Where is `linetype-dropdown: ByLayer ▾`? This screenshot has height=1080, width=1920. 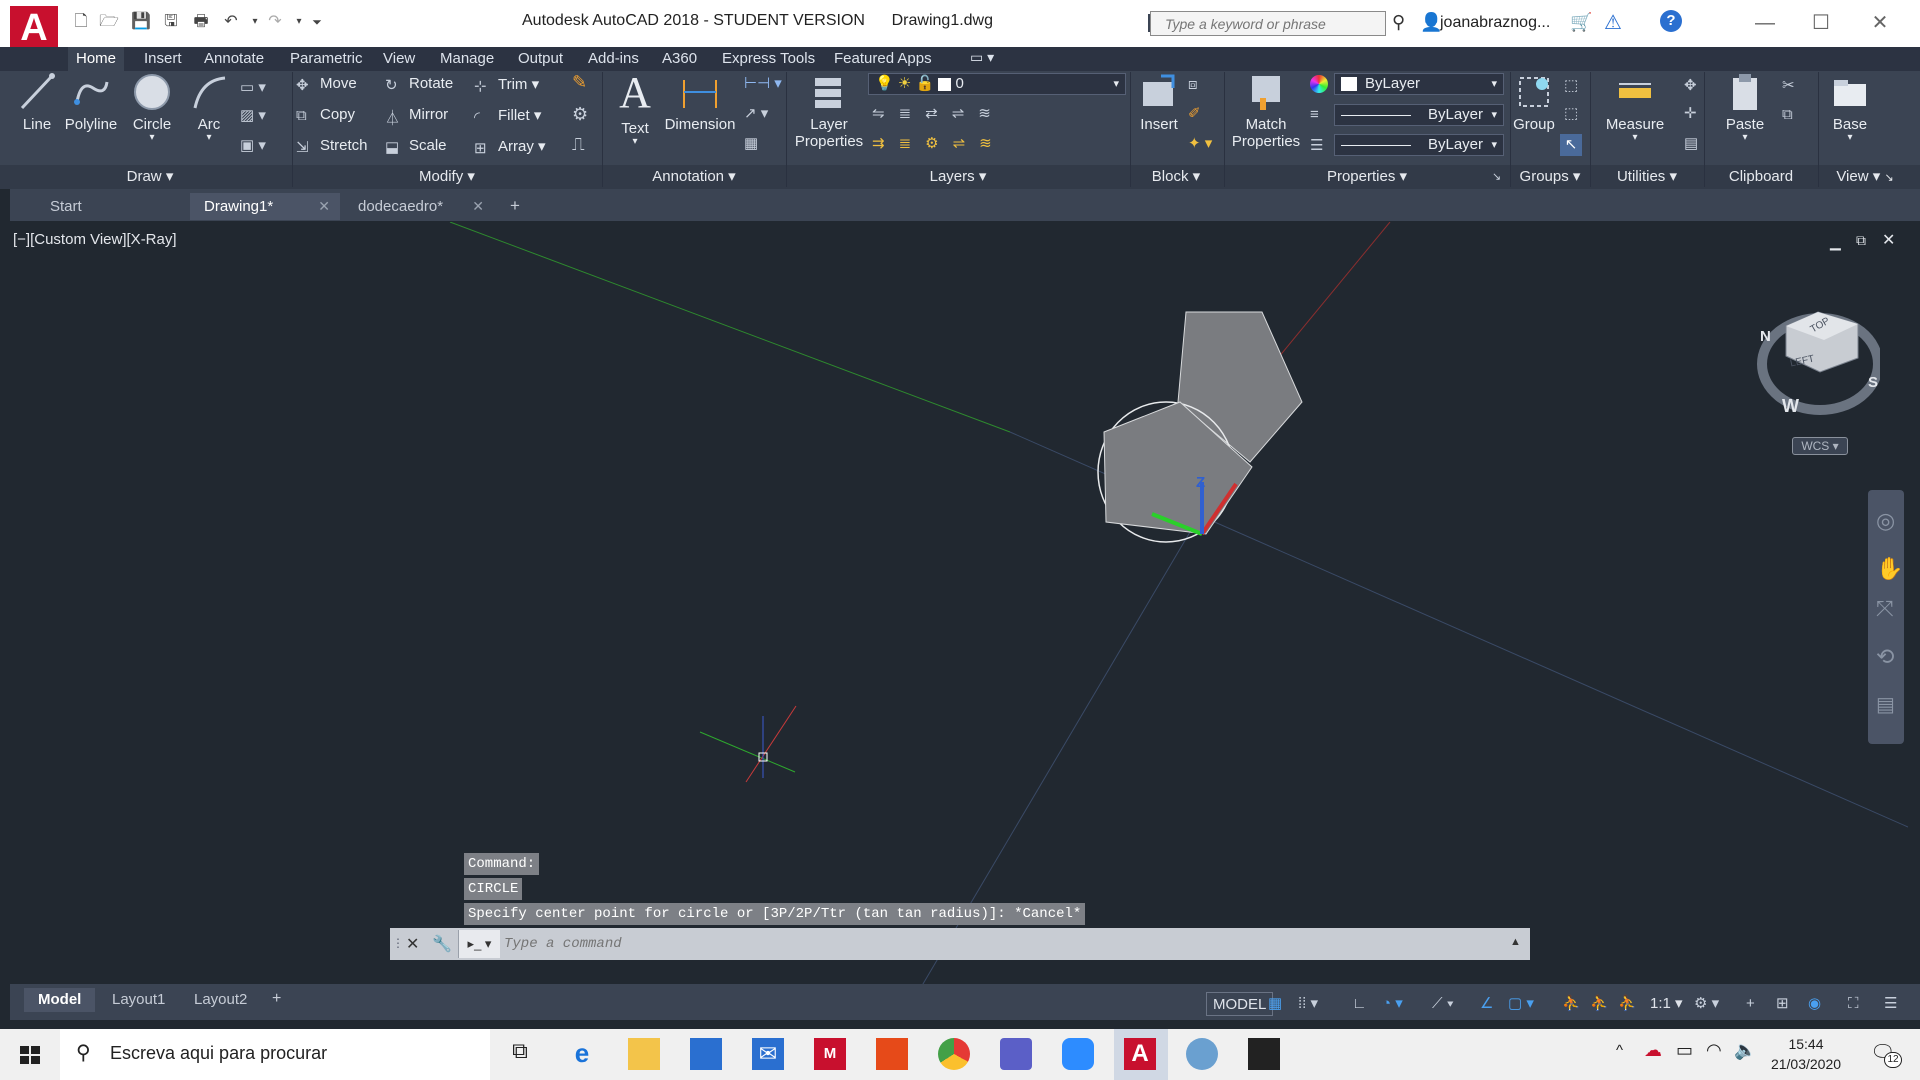
linetype-dropdown: ByLayer ▾ is located at coordinates (1419, 115).